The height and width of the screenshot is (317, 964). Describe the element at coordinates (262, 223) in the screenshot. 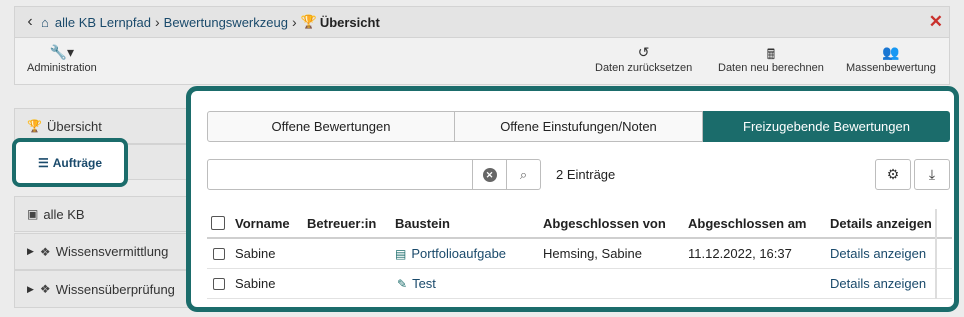

I see `column-header: Vorname` at that location.